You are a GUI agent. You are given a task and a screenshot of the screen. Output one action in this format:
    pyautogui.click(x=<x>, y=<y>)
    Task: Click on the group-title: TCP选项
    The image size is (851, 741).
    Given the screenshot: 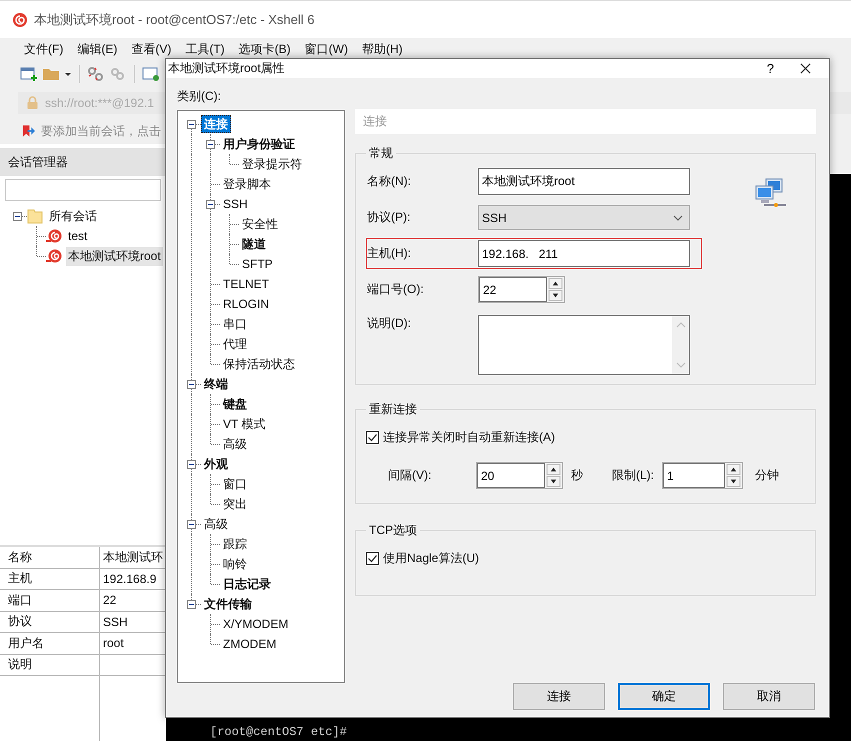 What is the action you would take?
    pyautogui.click(x=393, y=531)
    